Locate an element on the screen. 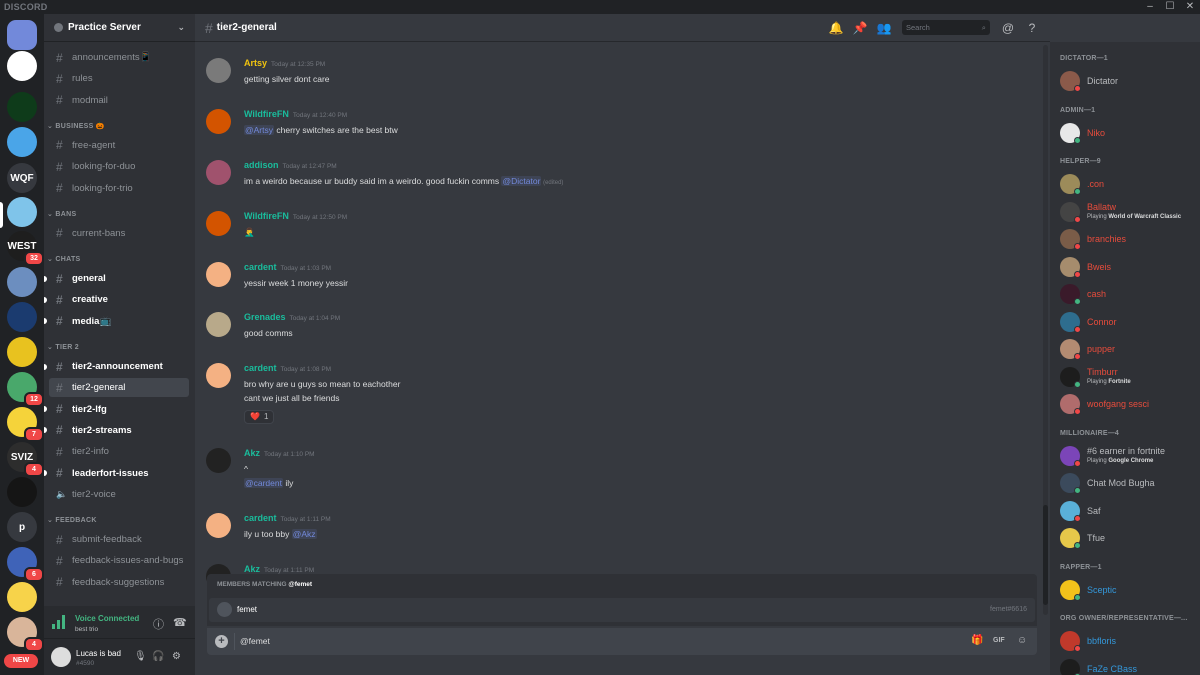 This screenshot has width=1200, height=675. home-icon is located at coordinates (22, 35).